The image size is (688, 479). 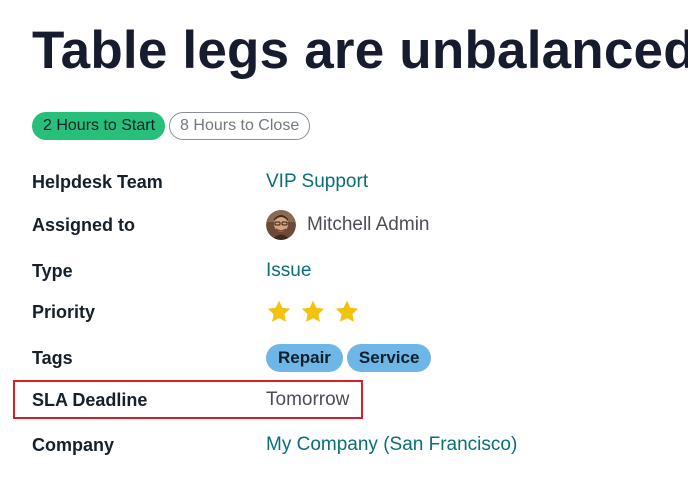 I want to click on field-assigned-to: Assigned to Mitchell Admin, so click(x=231, y=225).